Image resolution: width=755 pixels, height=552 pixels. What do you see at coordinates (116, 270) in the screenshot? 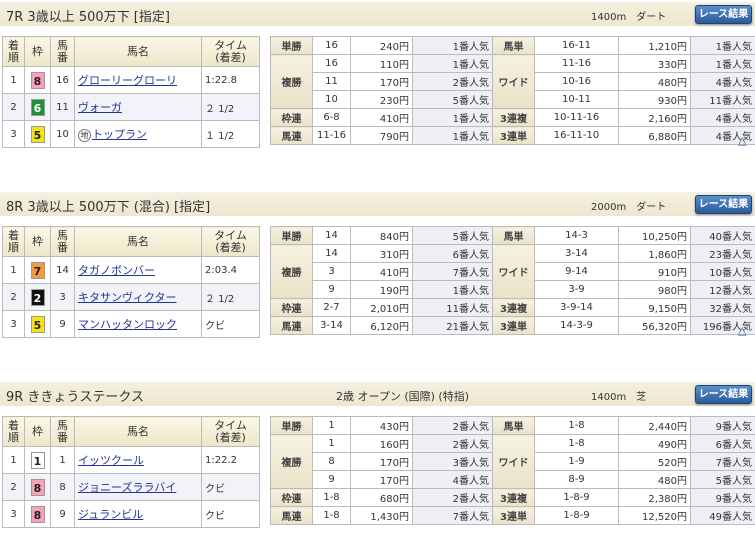
I see `horse-name-link: タガノボンバー` at bounding box center [116, 270].